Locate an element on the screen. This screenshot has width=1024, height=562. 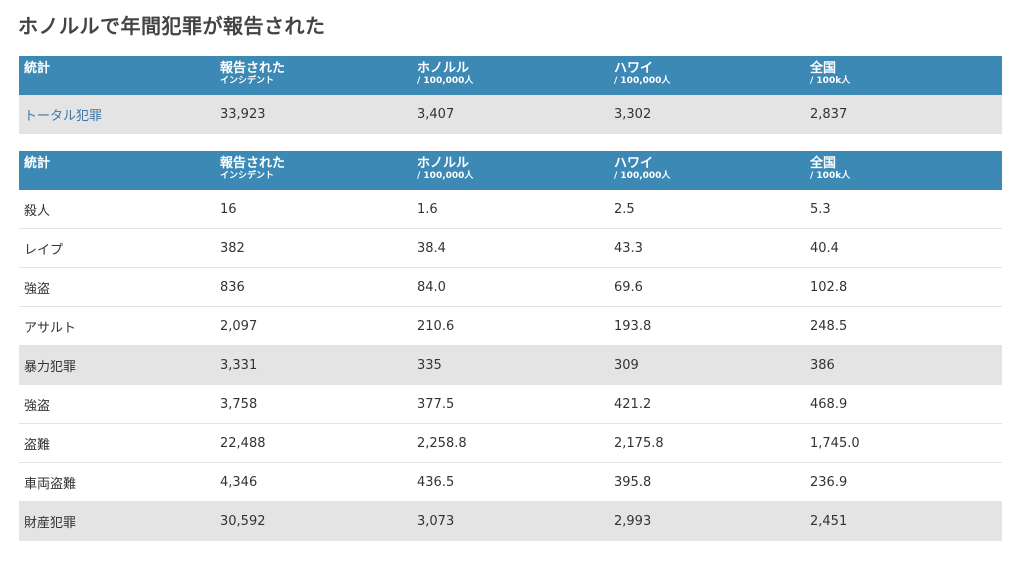
table-row: 強盗 836 84.0 69.6 102.8 is located at coordinates (510, 287).